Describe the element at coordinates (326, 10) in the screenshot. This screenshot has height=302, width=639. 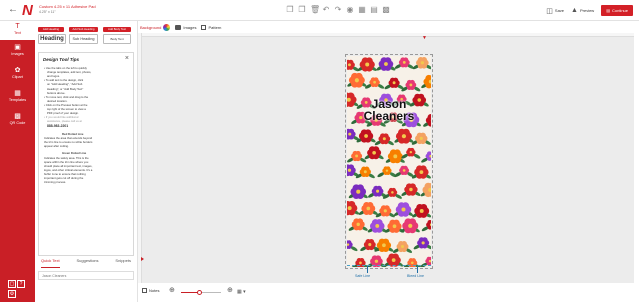
I see `undo-icon: ↶` at that location.